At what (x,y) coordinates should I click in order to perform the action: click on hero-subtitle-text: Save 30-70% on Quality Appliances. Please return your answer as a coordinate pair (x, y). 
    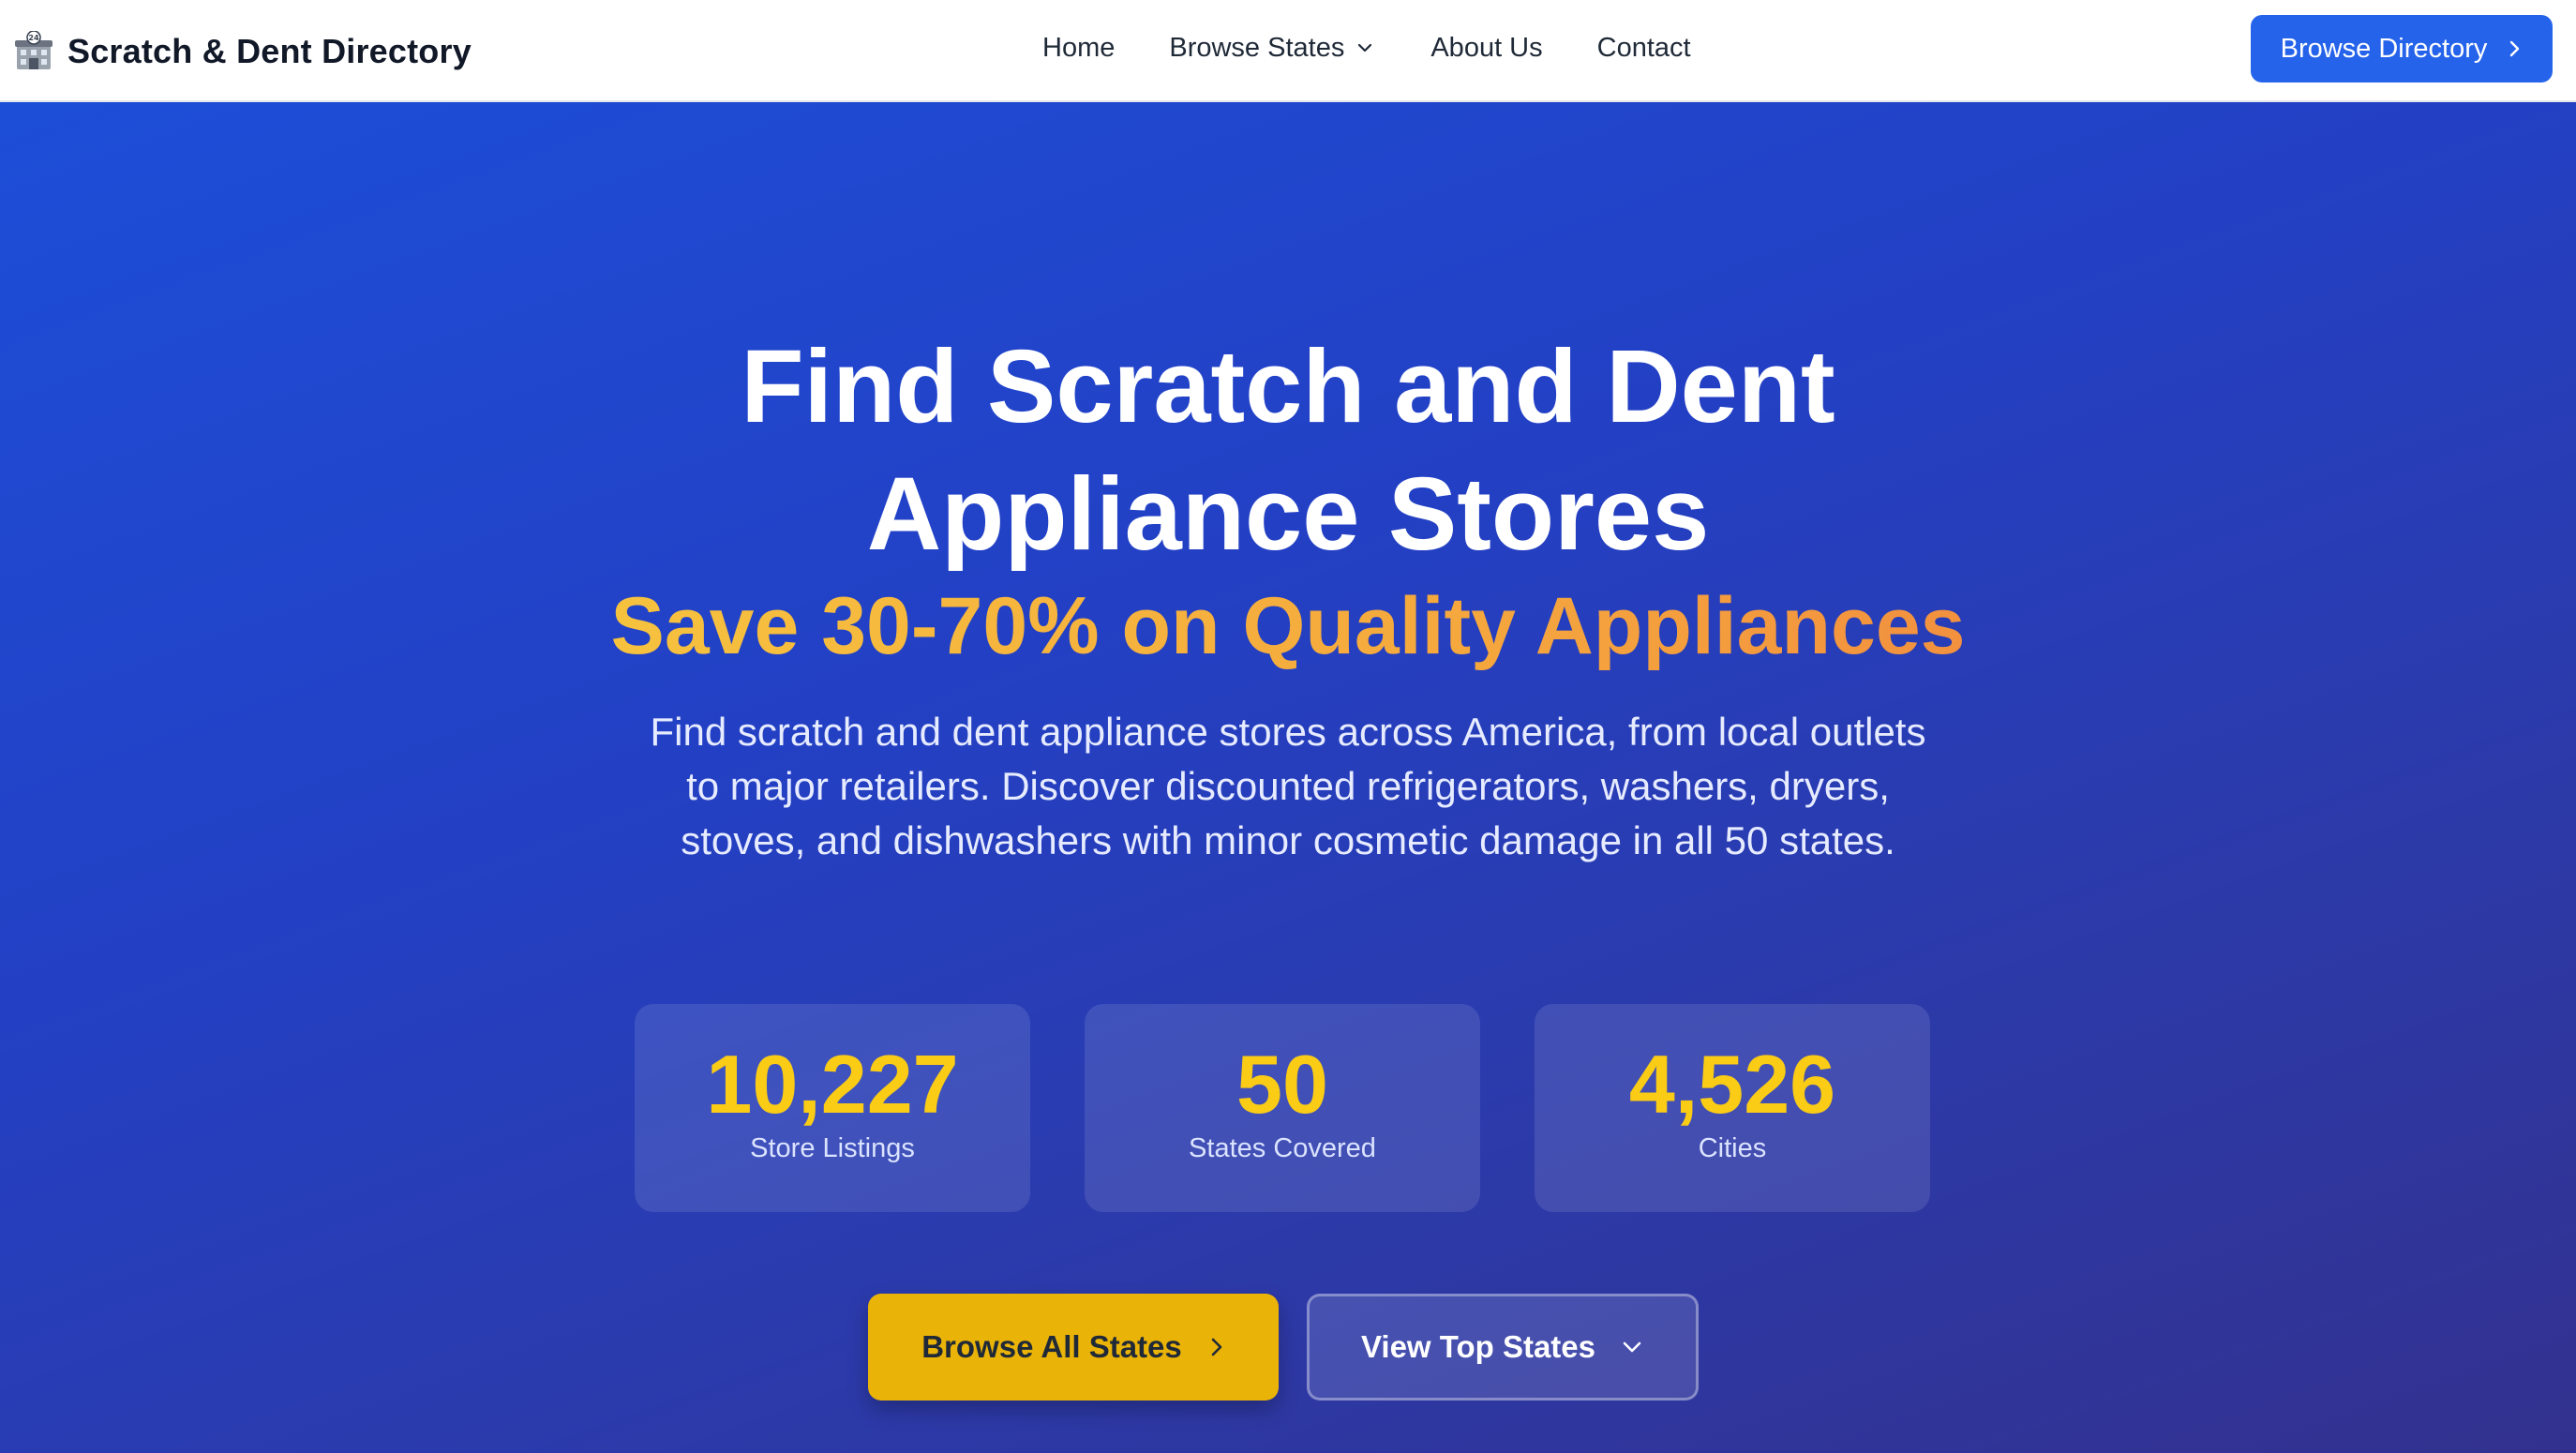
    Looking at the image, I should click on (1288, 626).